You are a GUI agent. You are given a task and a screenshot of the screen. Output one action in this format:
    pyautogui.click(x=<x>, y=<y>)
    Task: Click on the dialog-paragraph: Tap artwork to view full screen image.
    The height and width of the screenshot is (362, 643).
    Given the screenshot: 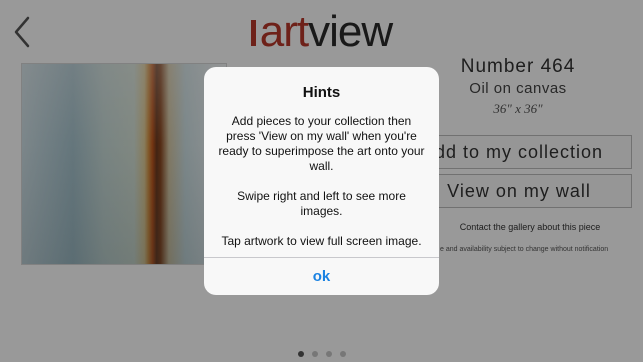 What is the action you would take?
    pyautogui.click(x=321, y=241)
    